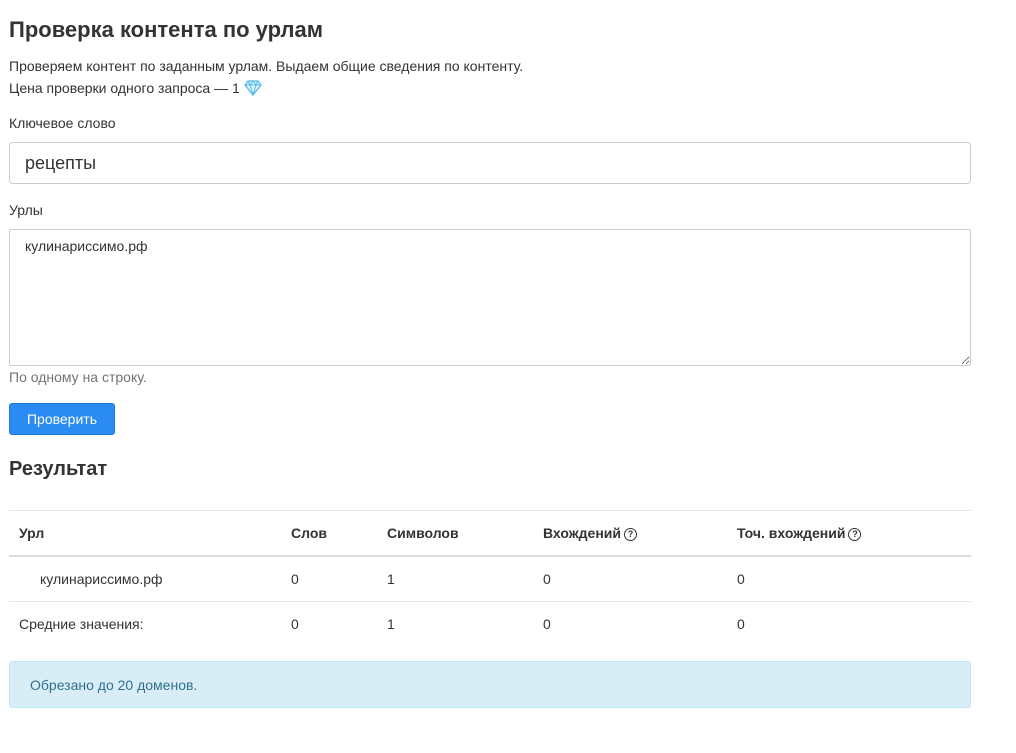 The width and height of the screenshot is (1016, 753). What do you see at coordinates (145, 578) in the screenshot?
I see `cell-url: кулинариссимо.рф` at bounding box center [145, 578].